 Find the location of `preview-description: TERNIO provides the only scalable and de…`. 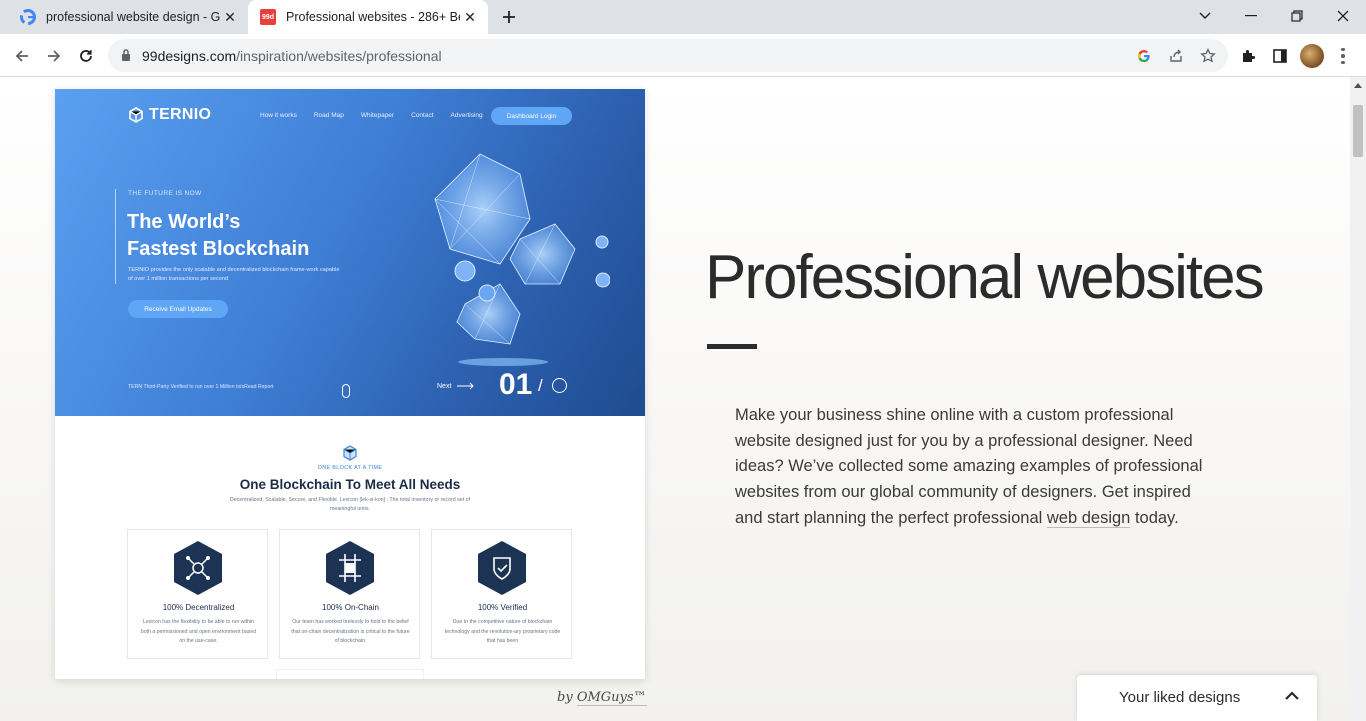

preview-description: TERNIO provides the only scalable and de… is located at coordinates (234, 274).